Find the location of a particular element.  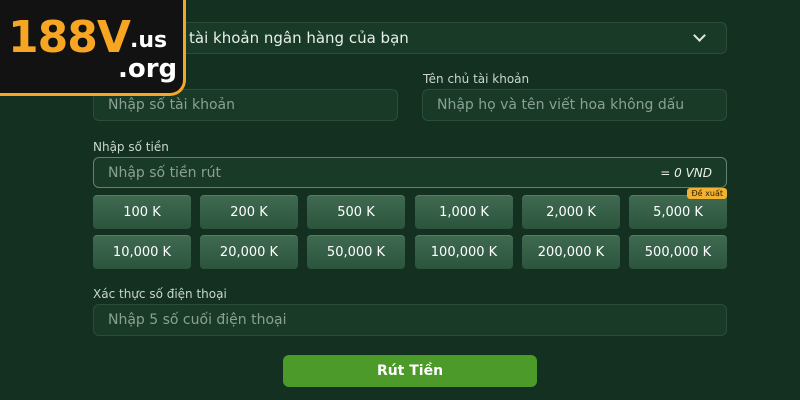

phone-label: Xác thực số điện thoại is located at coordinates (160, 294).